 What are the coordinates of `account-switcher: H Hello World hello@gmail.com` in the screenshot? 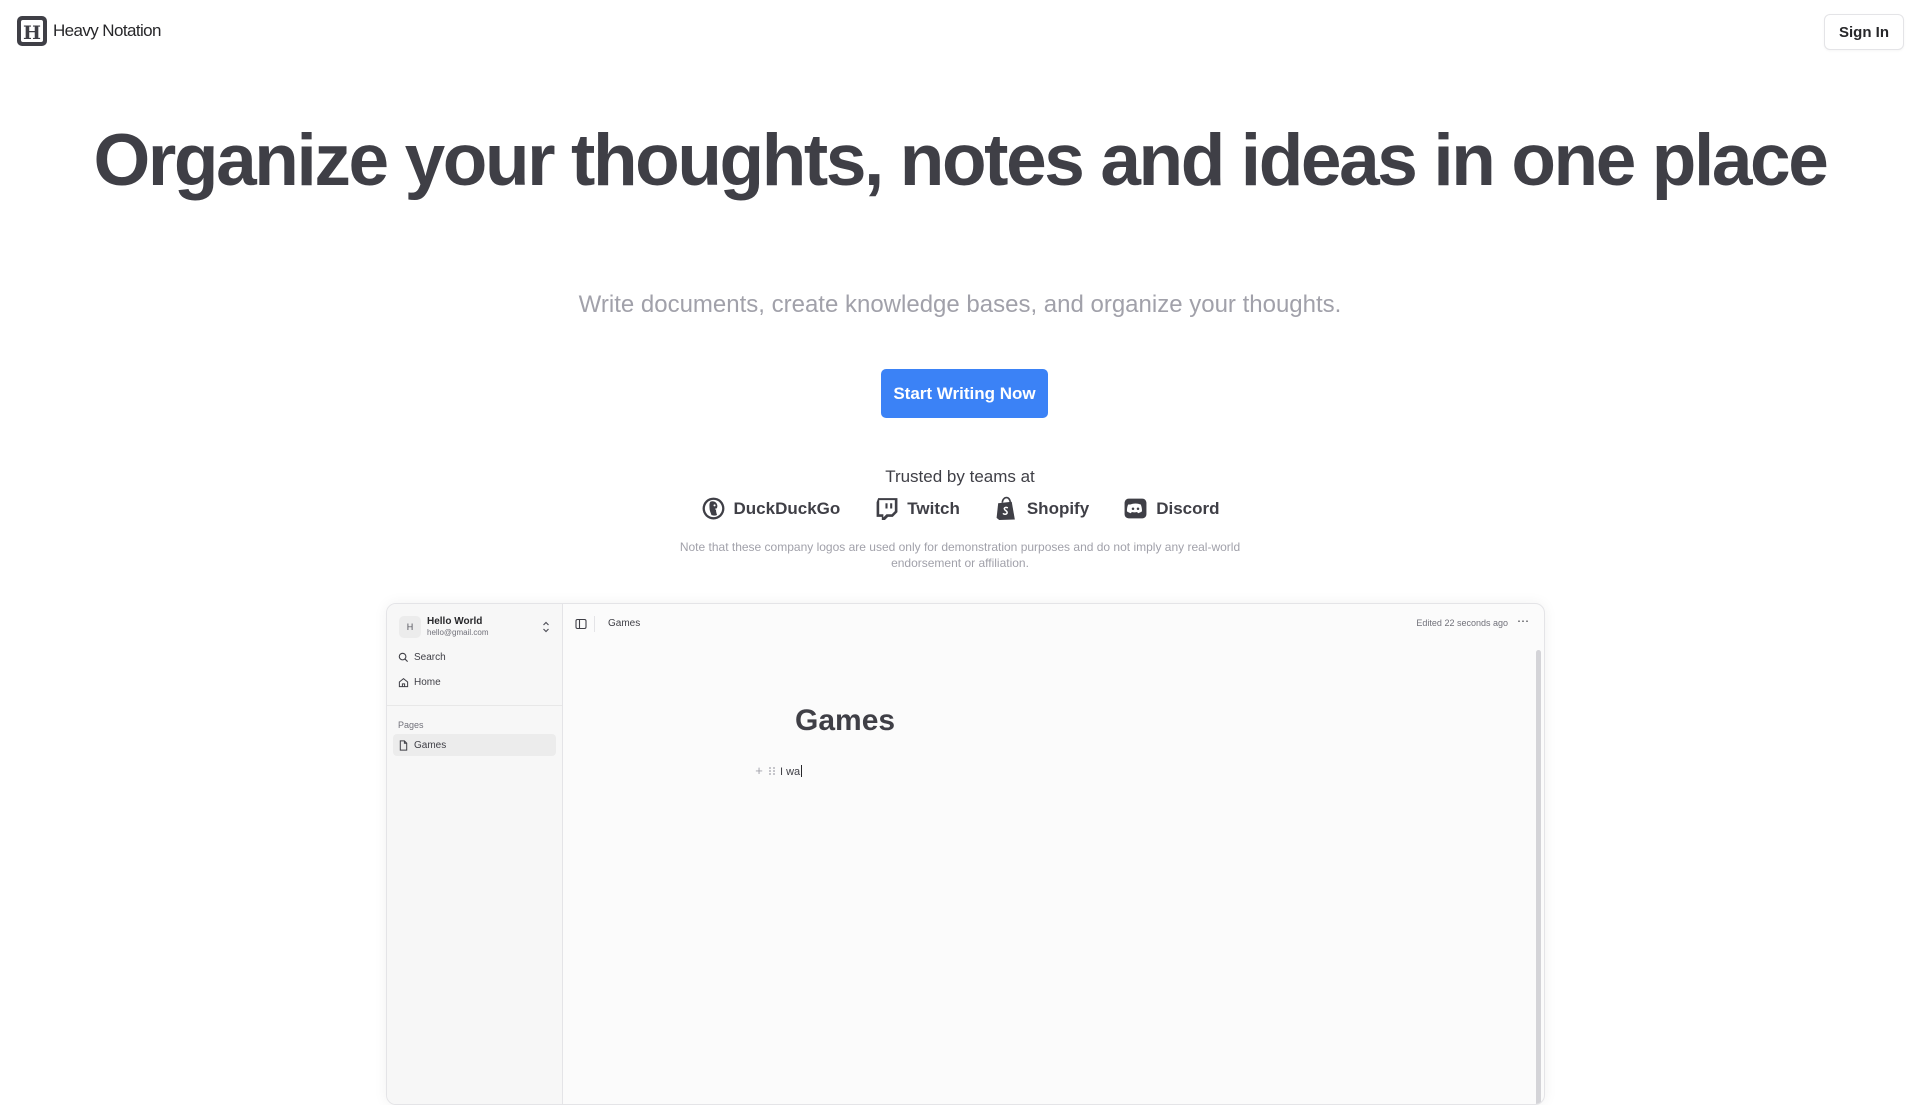 It's located at (475, 627).